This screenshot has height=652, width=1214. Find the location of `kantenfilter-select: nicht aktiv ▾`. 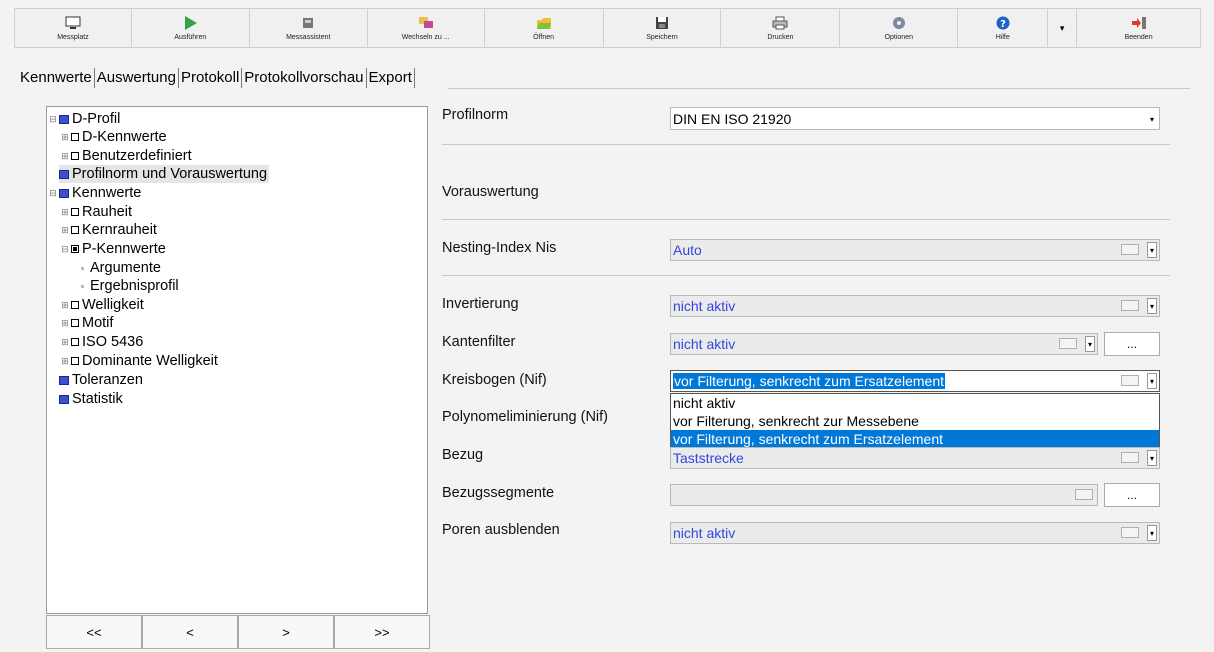

kantenfilter-select: nicht aktiv ▾ is located at coordinates (884, 344).